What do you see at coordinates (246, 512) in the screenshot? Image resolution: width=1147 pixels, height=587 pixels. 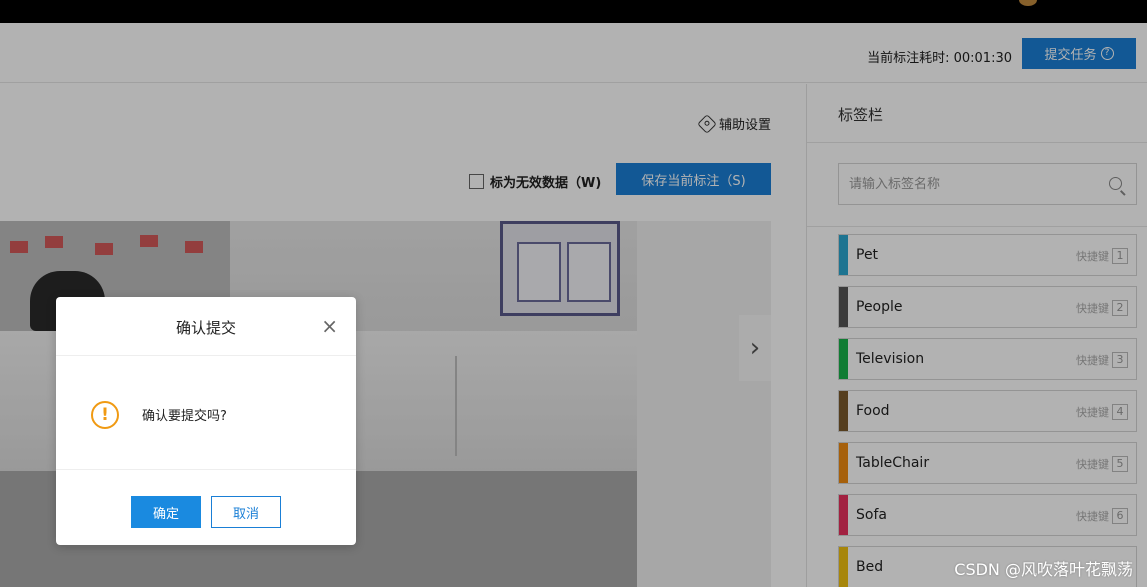 I see `cancel-button: 取消` at bounding box center [246, 512].